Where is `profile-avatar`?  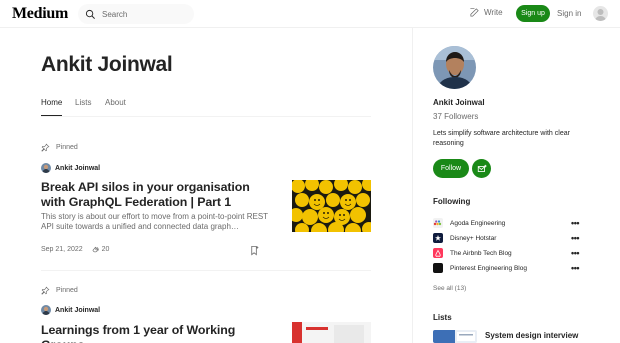
profile-avatar is located at coordinates (454, 67).